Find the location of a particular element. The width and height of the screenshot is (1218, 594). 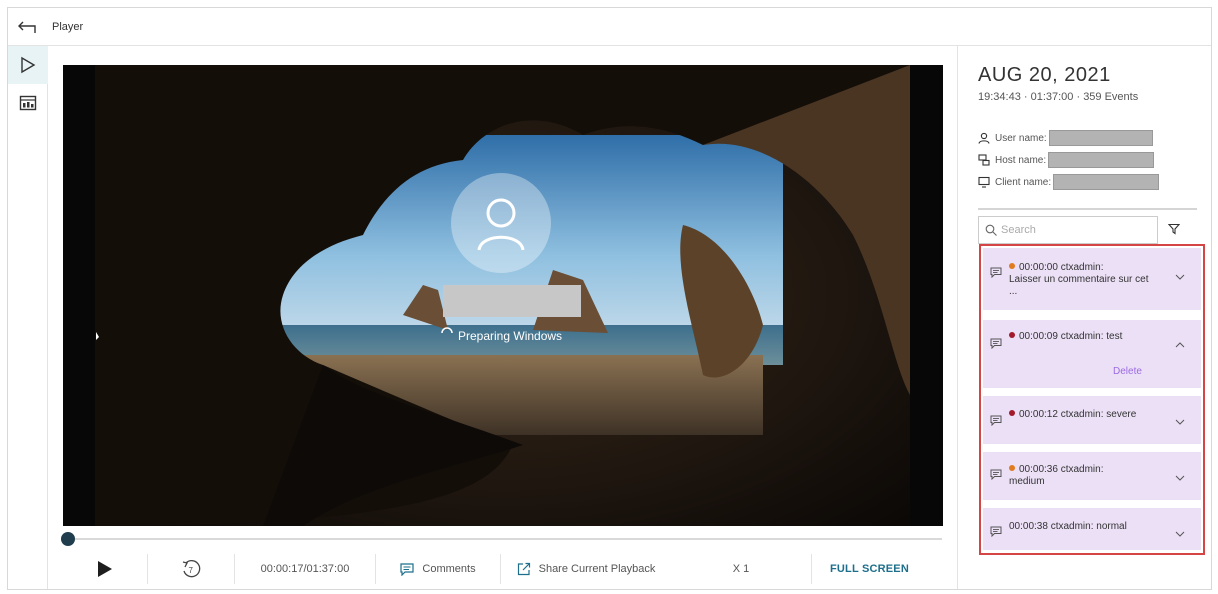

client-name-row: Client name: is located at coordinates (1069, 182).